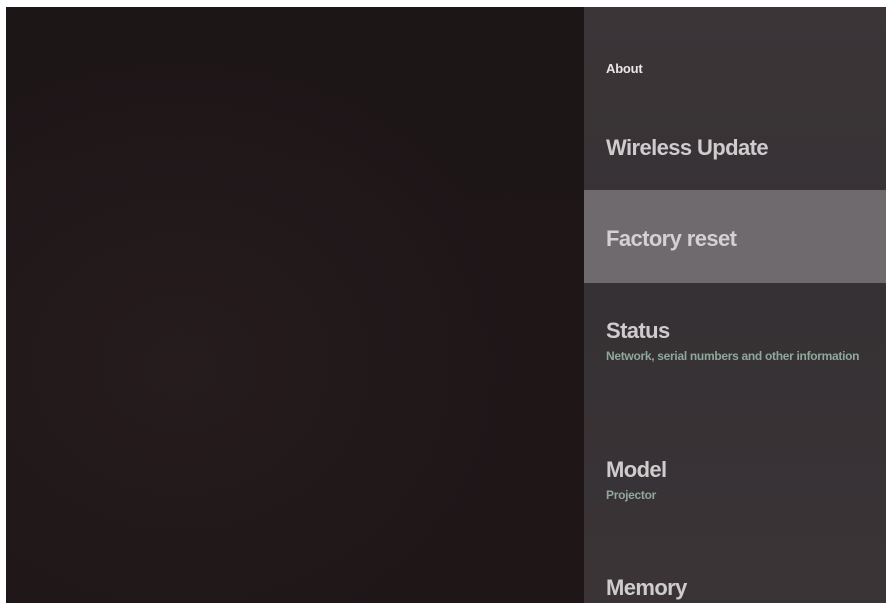 This screenshot has width=892, height=603. I want to click on menu-item-memory: Memory, so click(735, 589).